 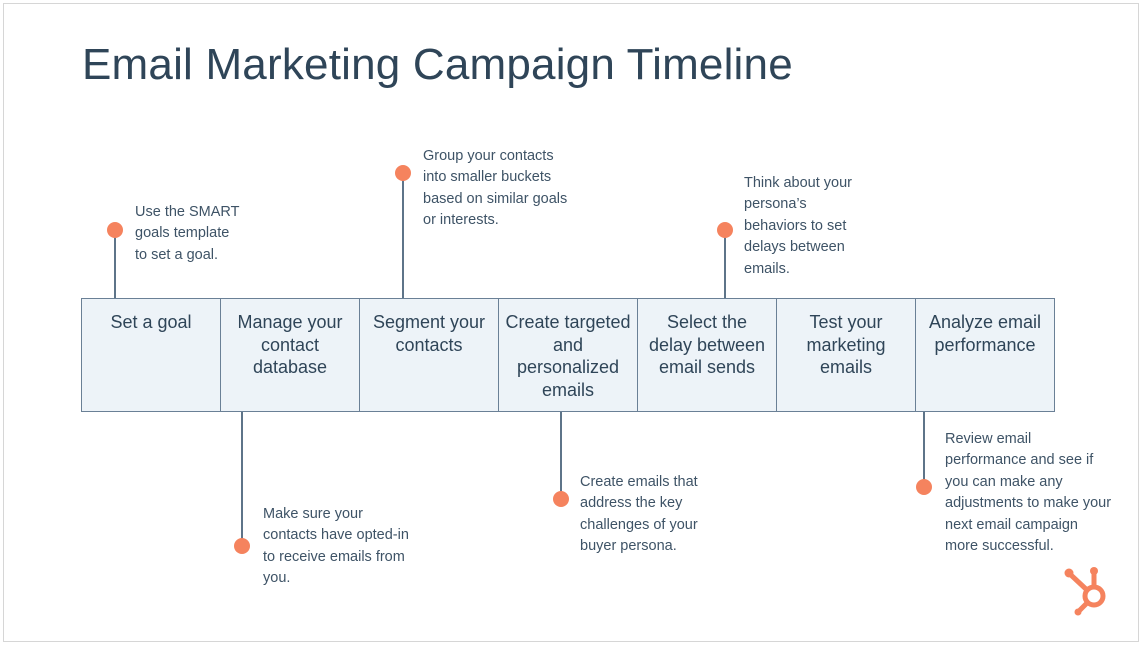 I want to click on step-test-emails: Test your marketing emails, so click(x=846, y=355).